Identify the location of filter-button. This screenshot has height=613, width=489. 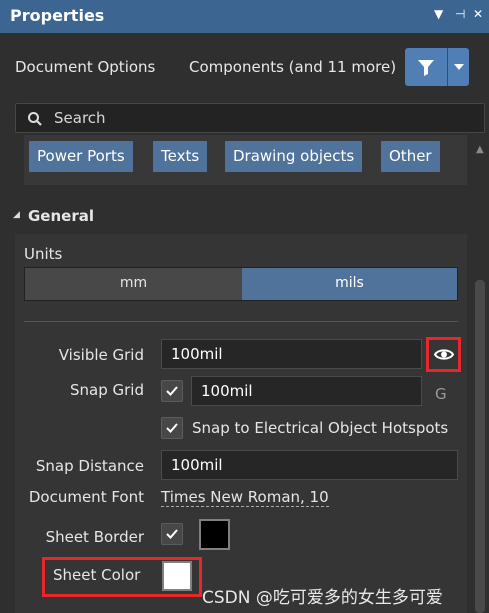
(426, 67).